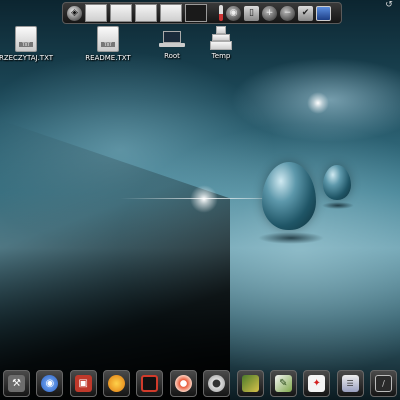  What do you see at coordinates (318, 103) in the screenshot?
I see `star-glow` at bounding box center [318, 103].